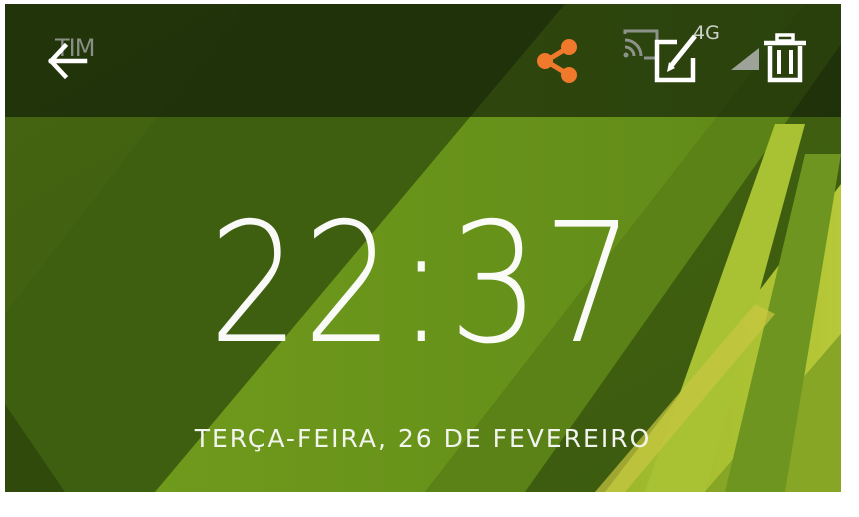  I want to click on signal-icon, so click(744, 59).